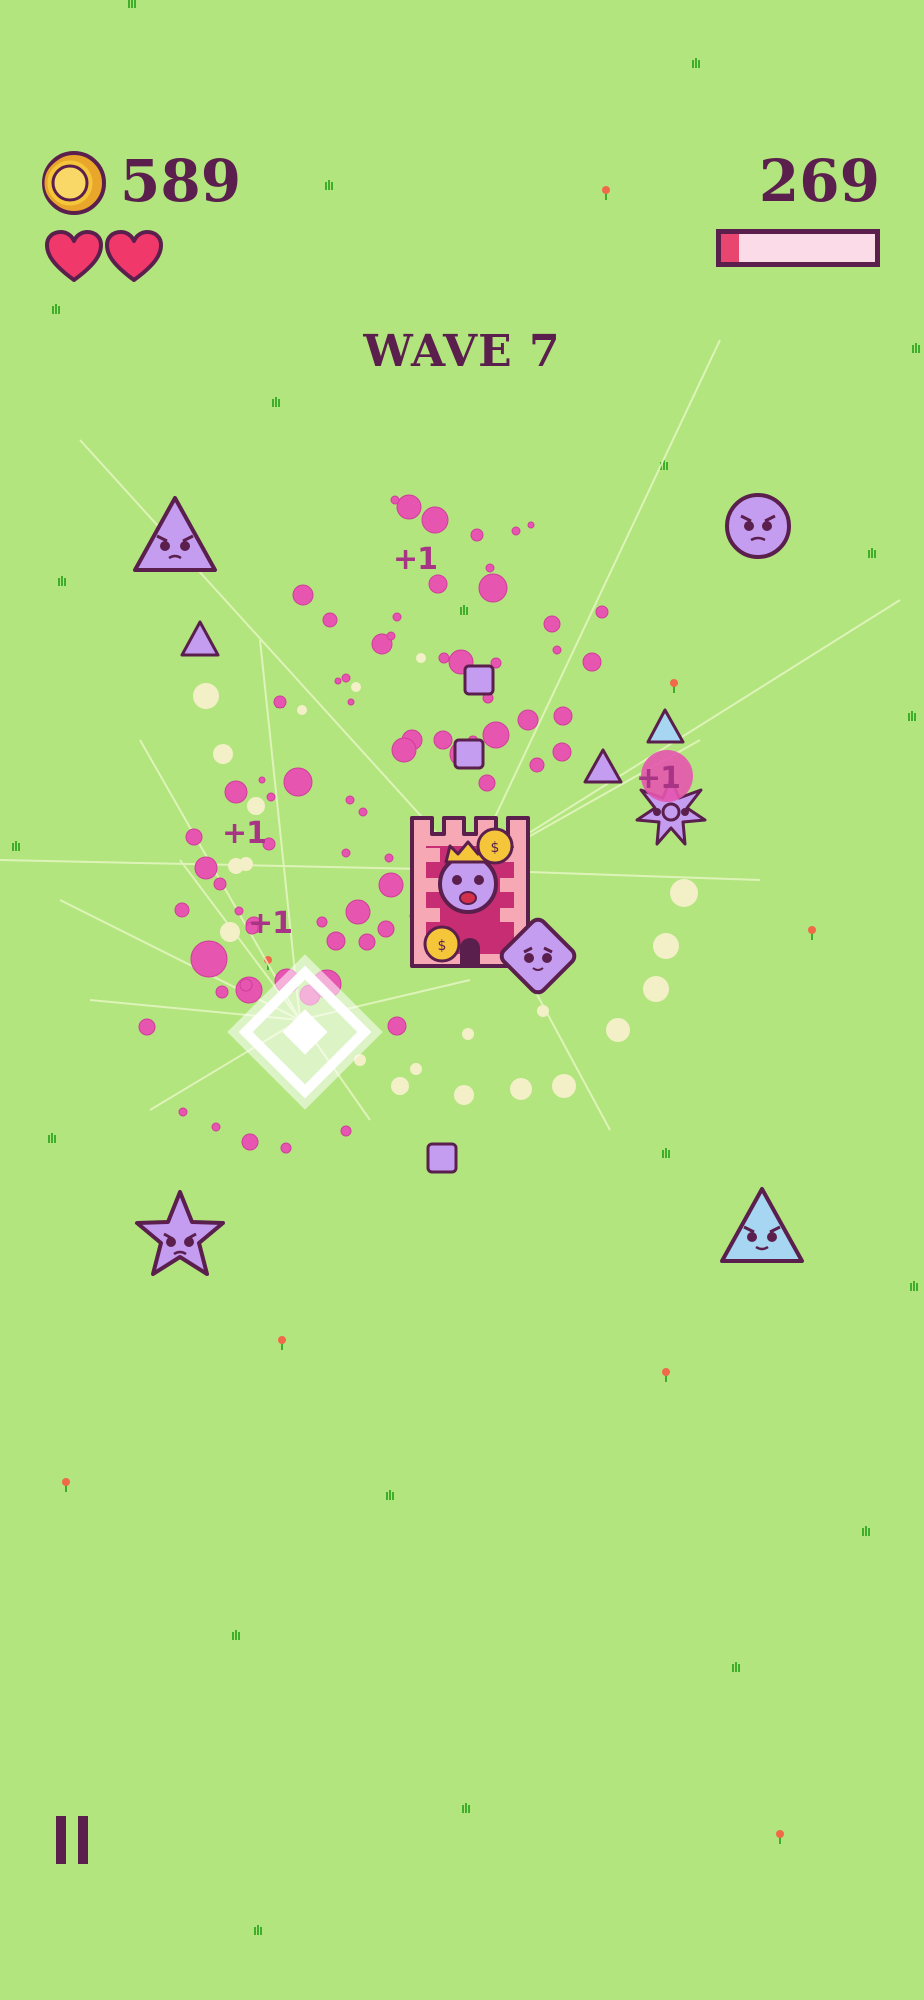 The image size is (924, 2000). I want to click on lives-display, so click(109, 258).